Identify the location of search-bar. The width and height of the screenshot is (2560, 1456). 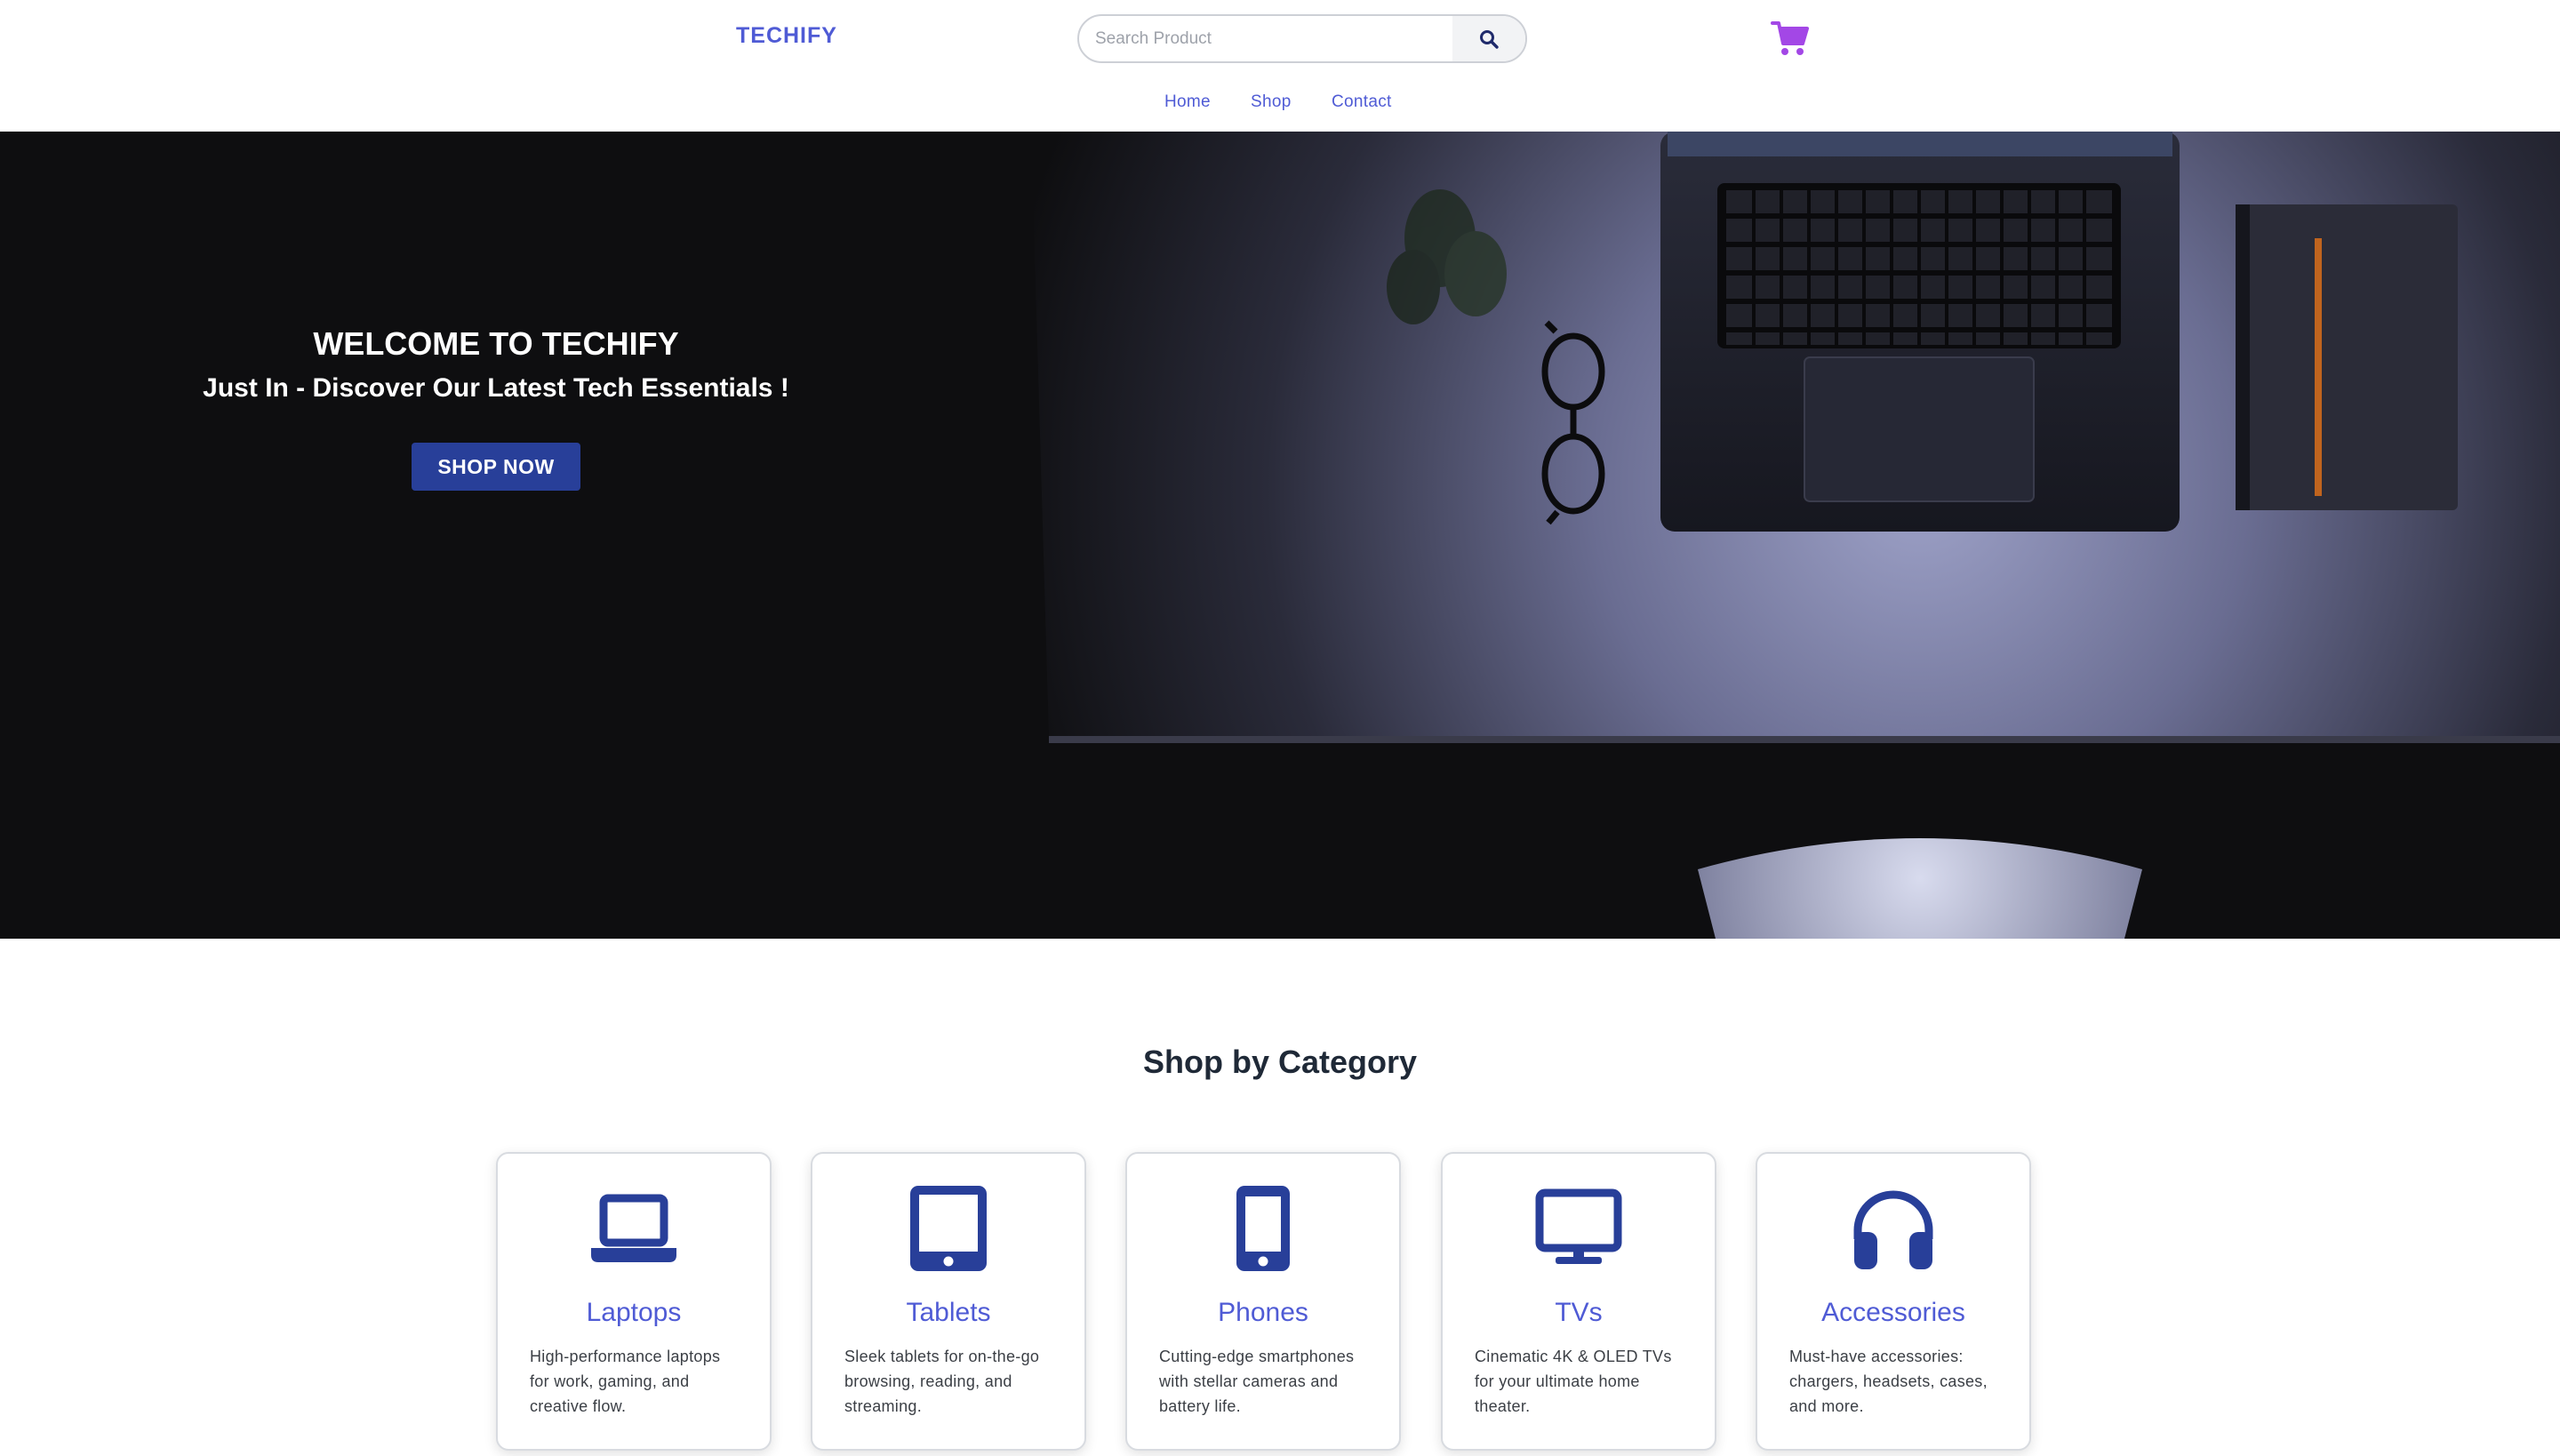
(1302, 38).